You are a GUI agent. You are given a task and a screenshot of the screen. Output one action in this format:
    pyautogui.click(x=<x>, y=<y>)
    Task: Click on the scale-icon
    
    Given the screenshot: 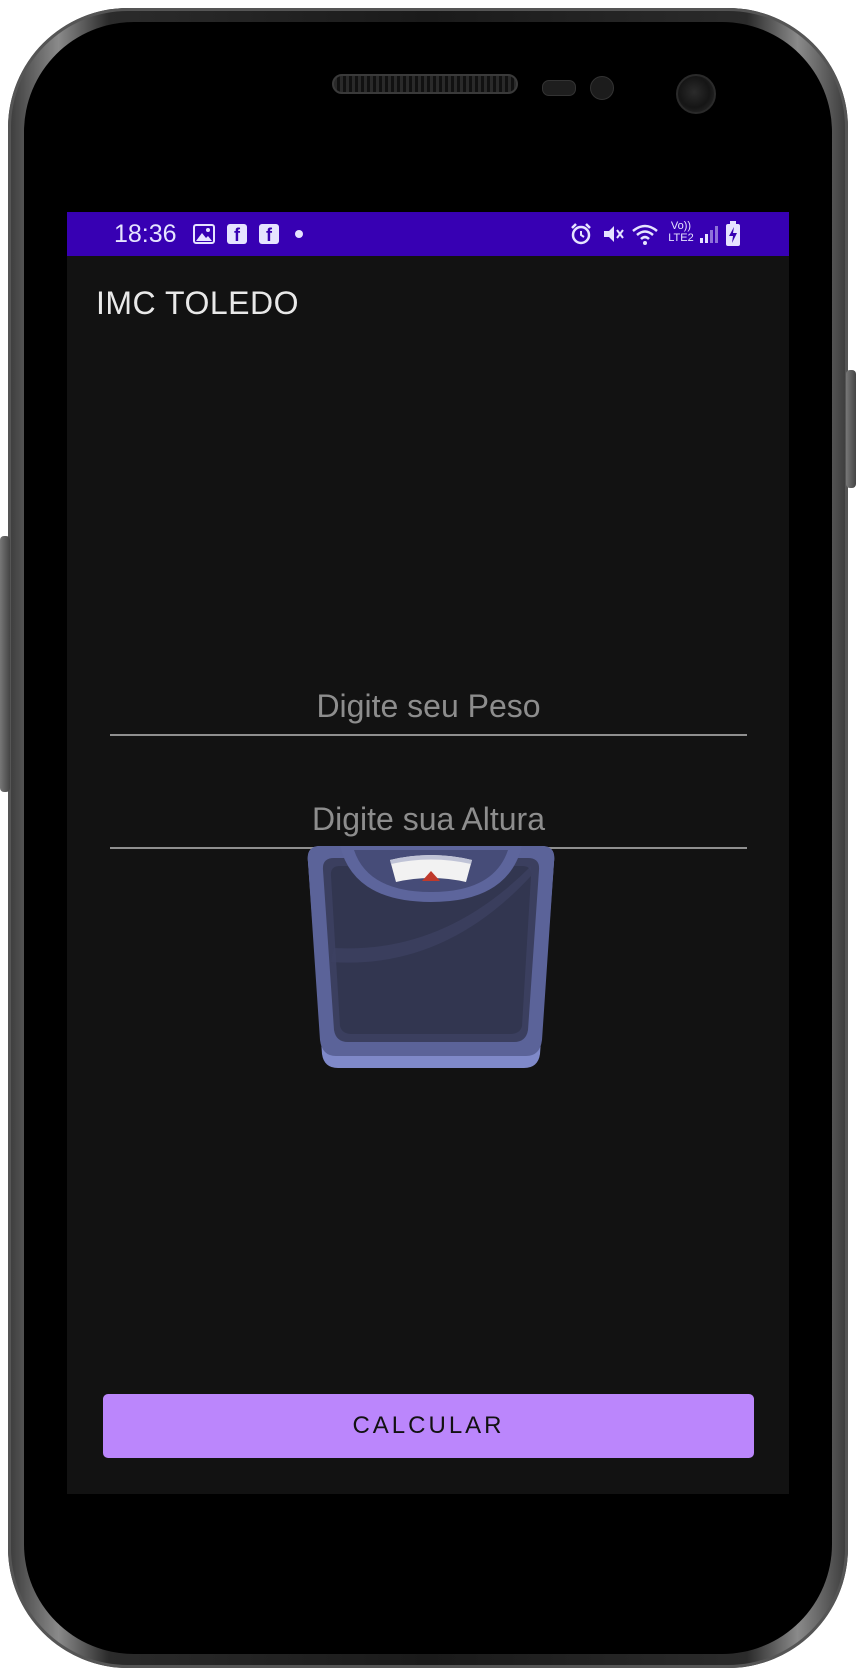 What is the action you would take?
    pyautogui.click(x=431, y=957)
    